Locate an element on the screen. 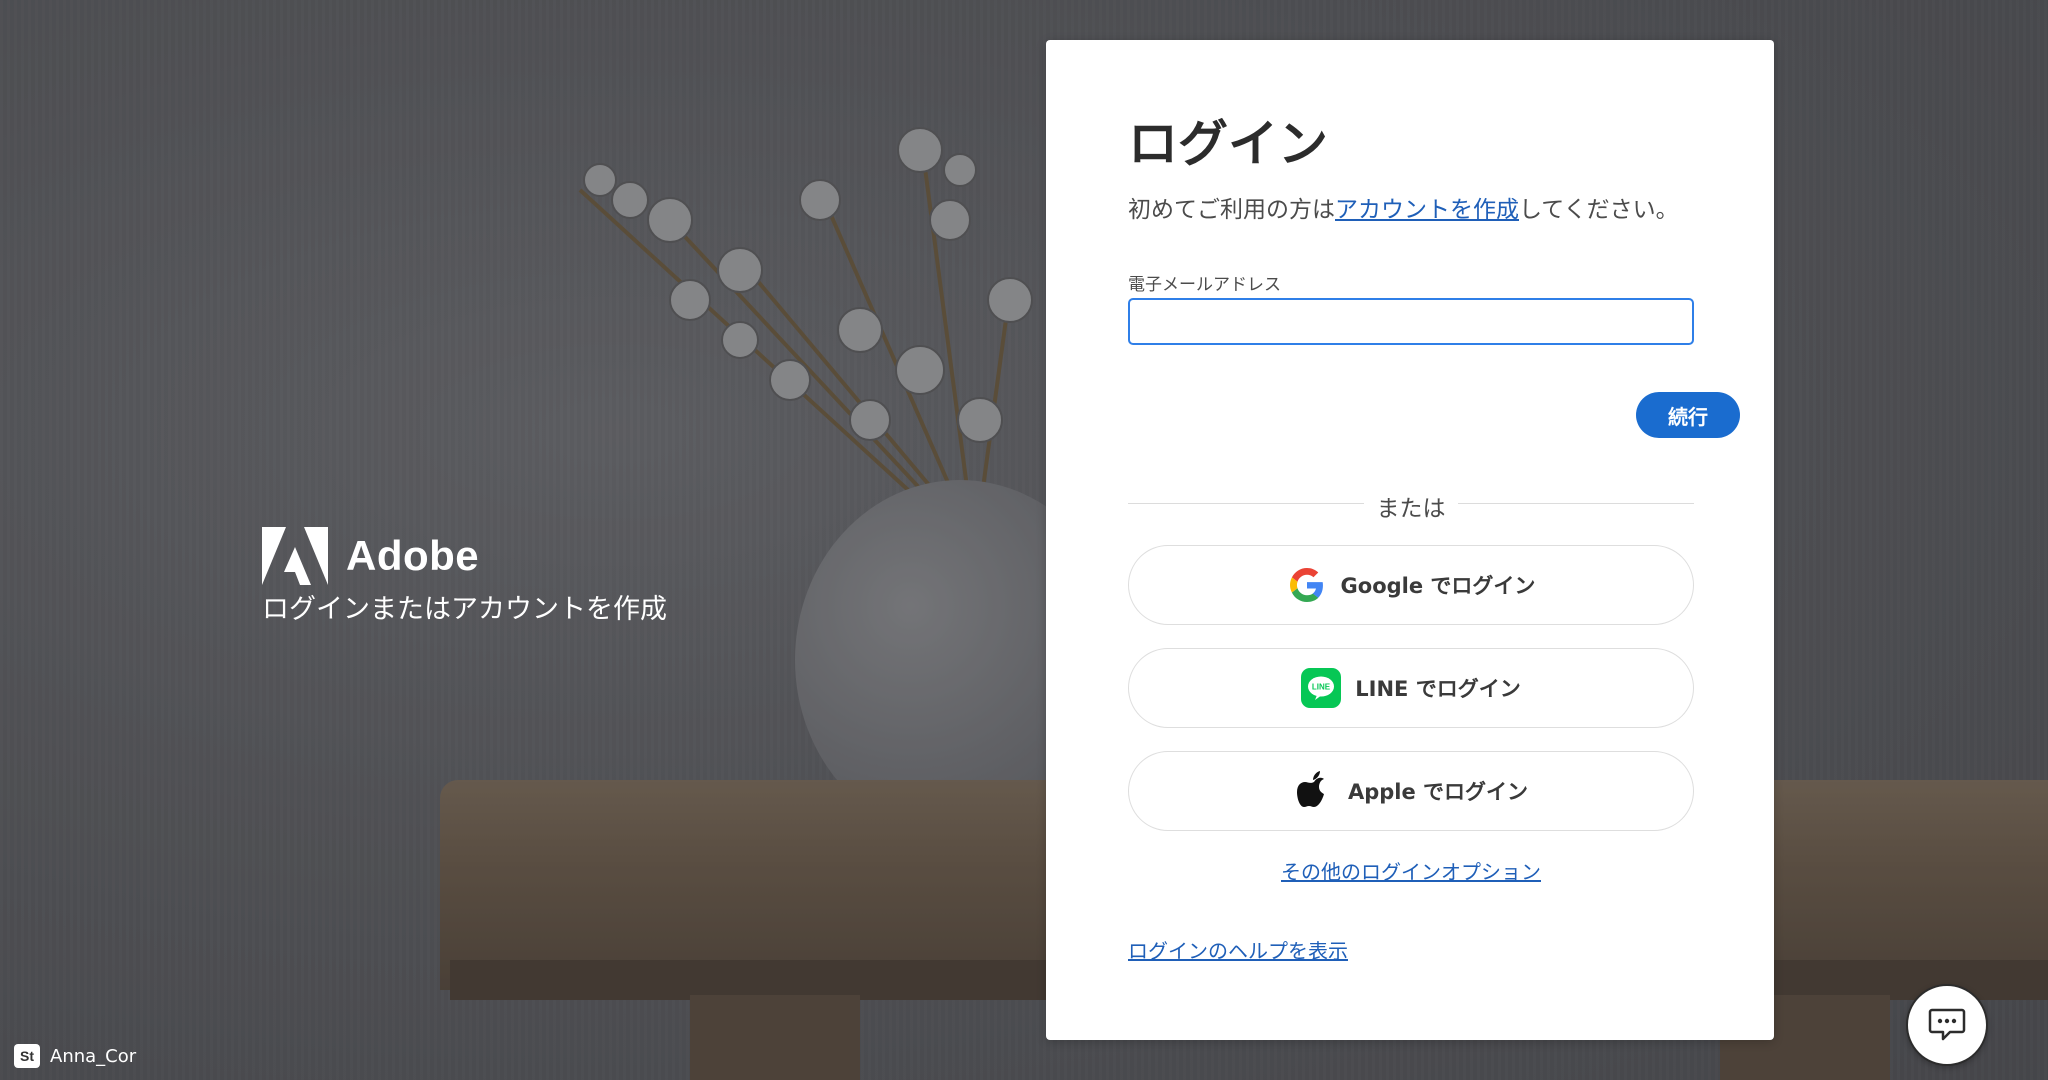 This screenshot has width=2048, height=1080. photo-author: Anna_Cor is located at coordinates (93, 1056).